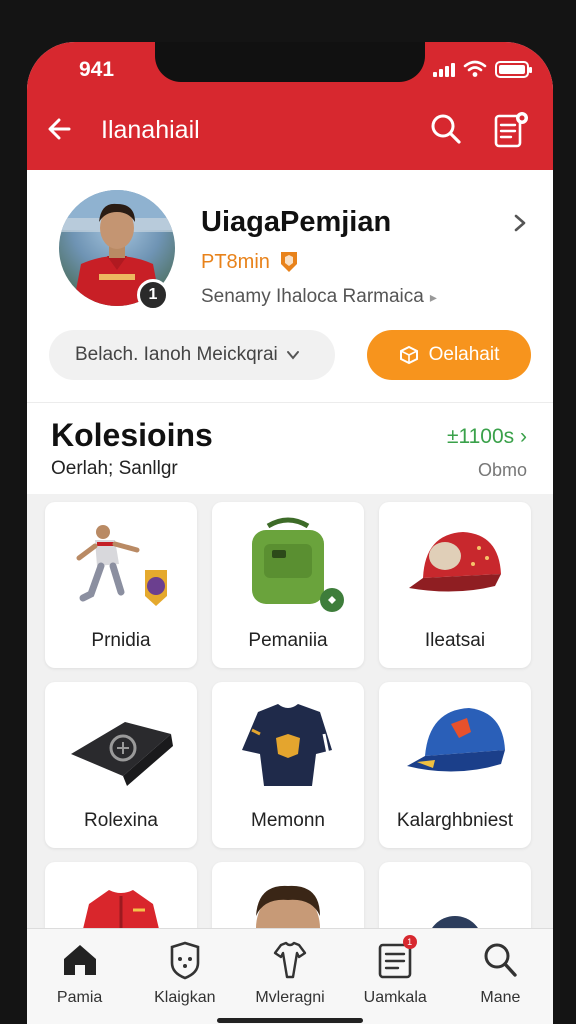  I want to click on collection-item: Ileatsai, so click(455, 585).